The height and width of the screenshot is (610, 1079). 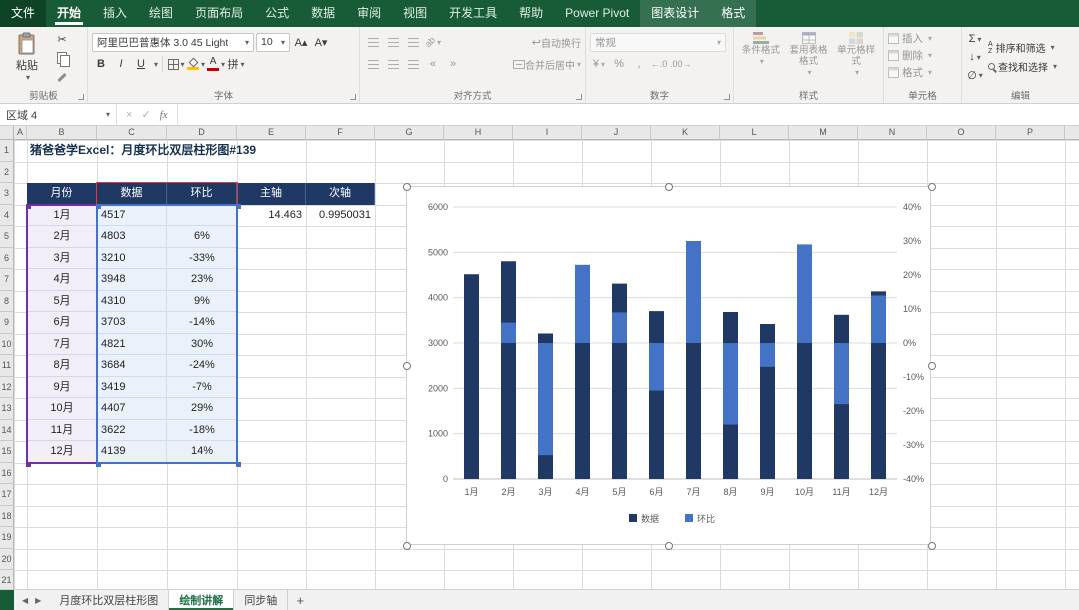 I want to click on decrease-font-button: A▾, so click(x=321, y=42).